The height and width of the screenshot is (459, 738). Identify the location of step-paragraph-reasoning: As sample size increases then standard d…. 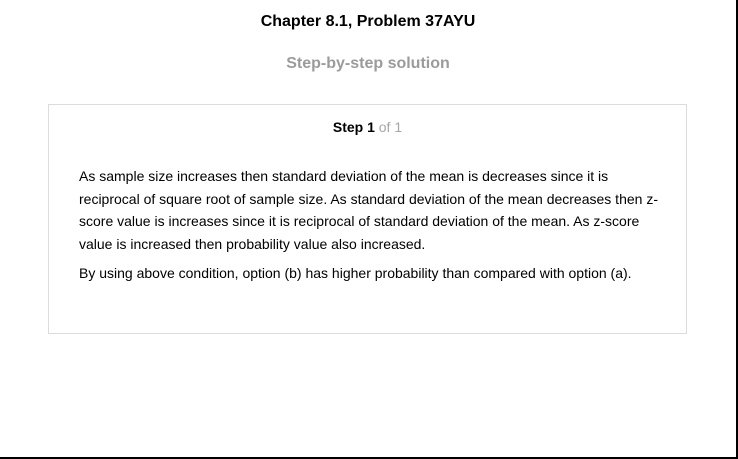
(368, 210).